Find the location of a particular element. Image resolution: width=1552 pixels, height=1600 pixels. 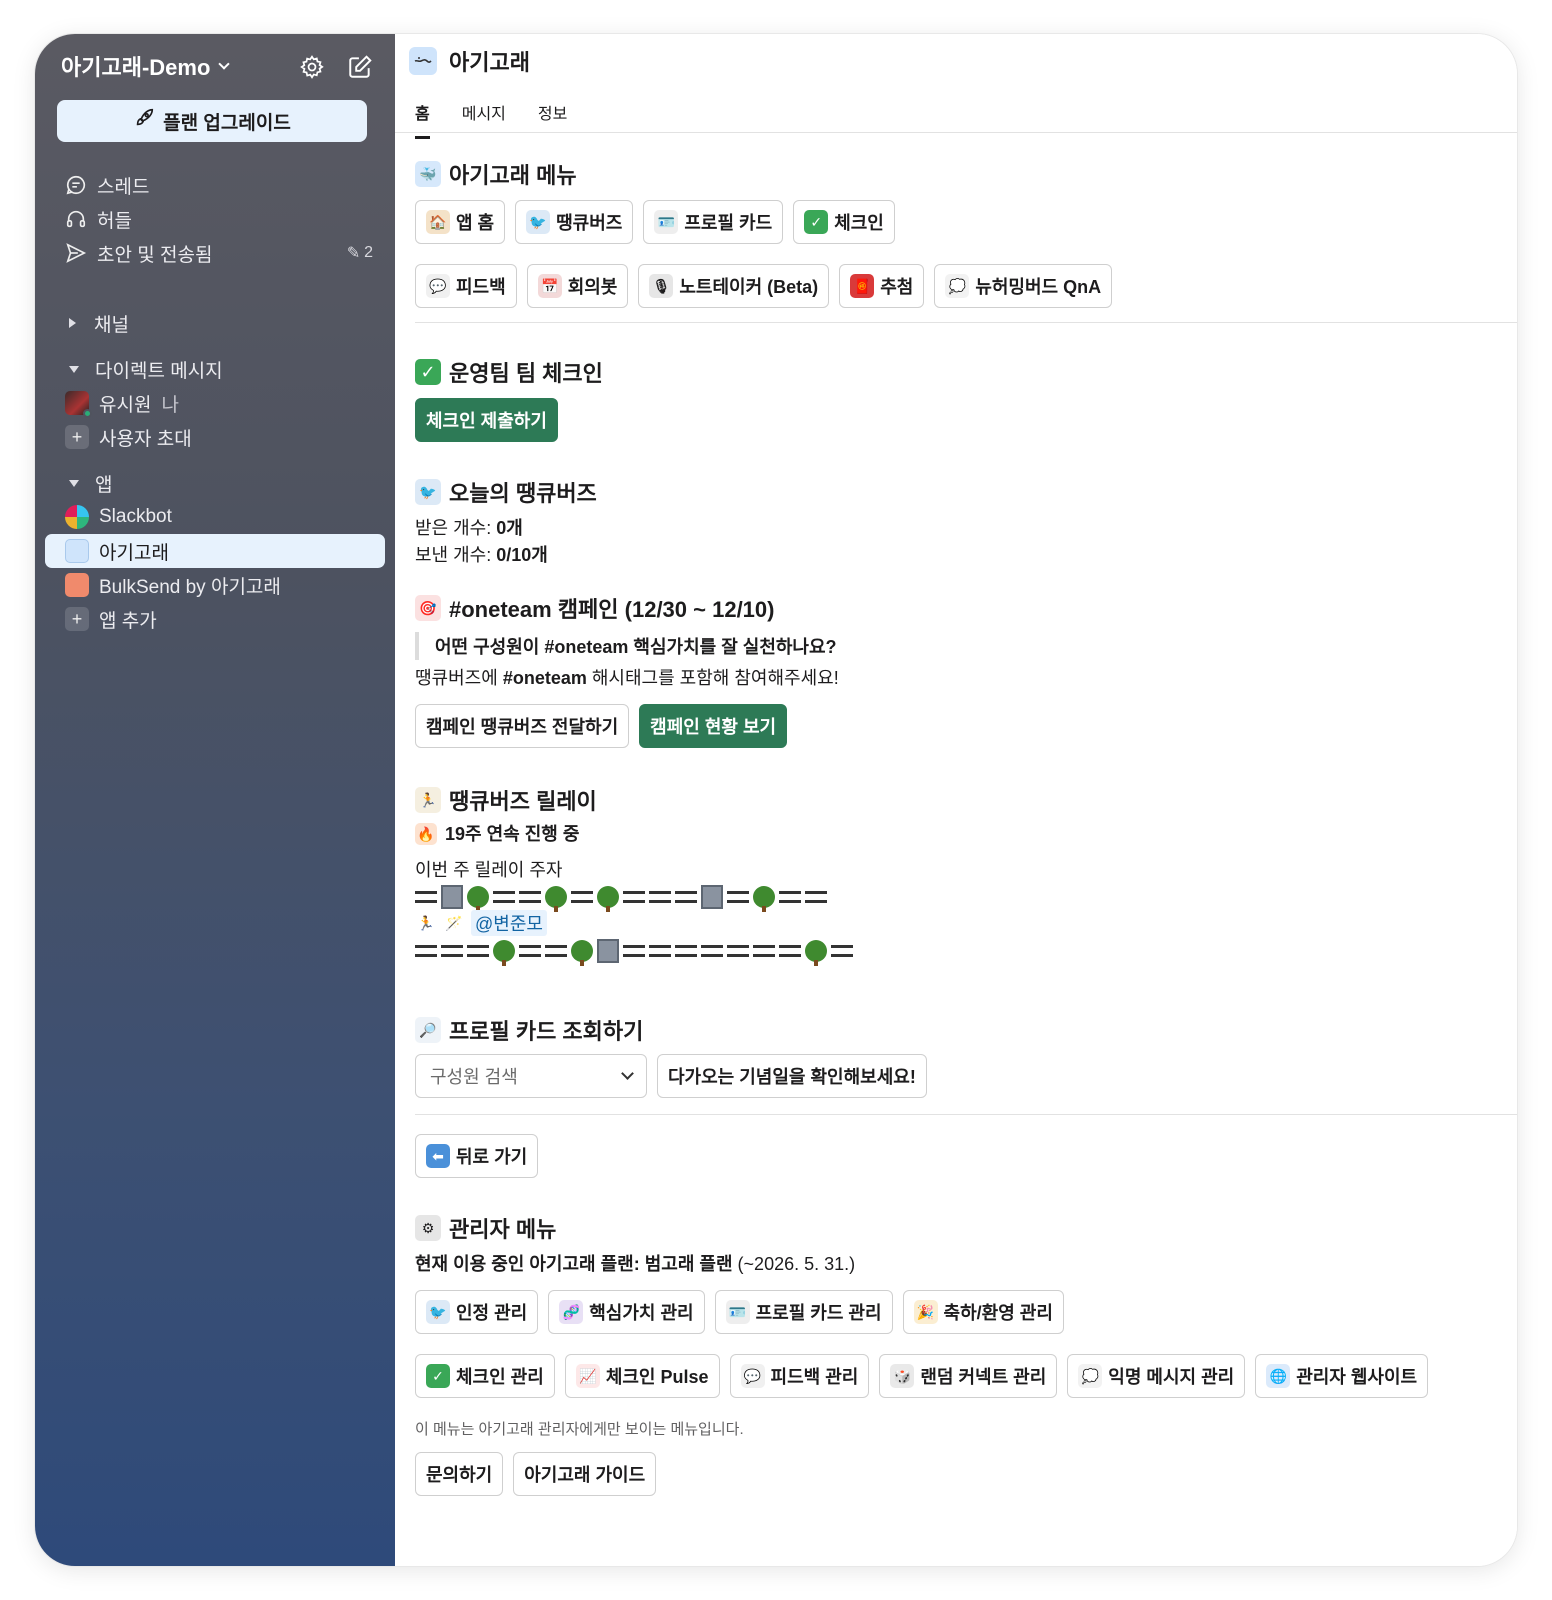

sidebar-item-threads: 스레드 is located at coordinates (215, 185).